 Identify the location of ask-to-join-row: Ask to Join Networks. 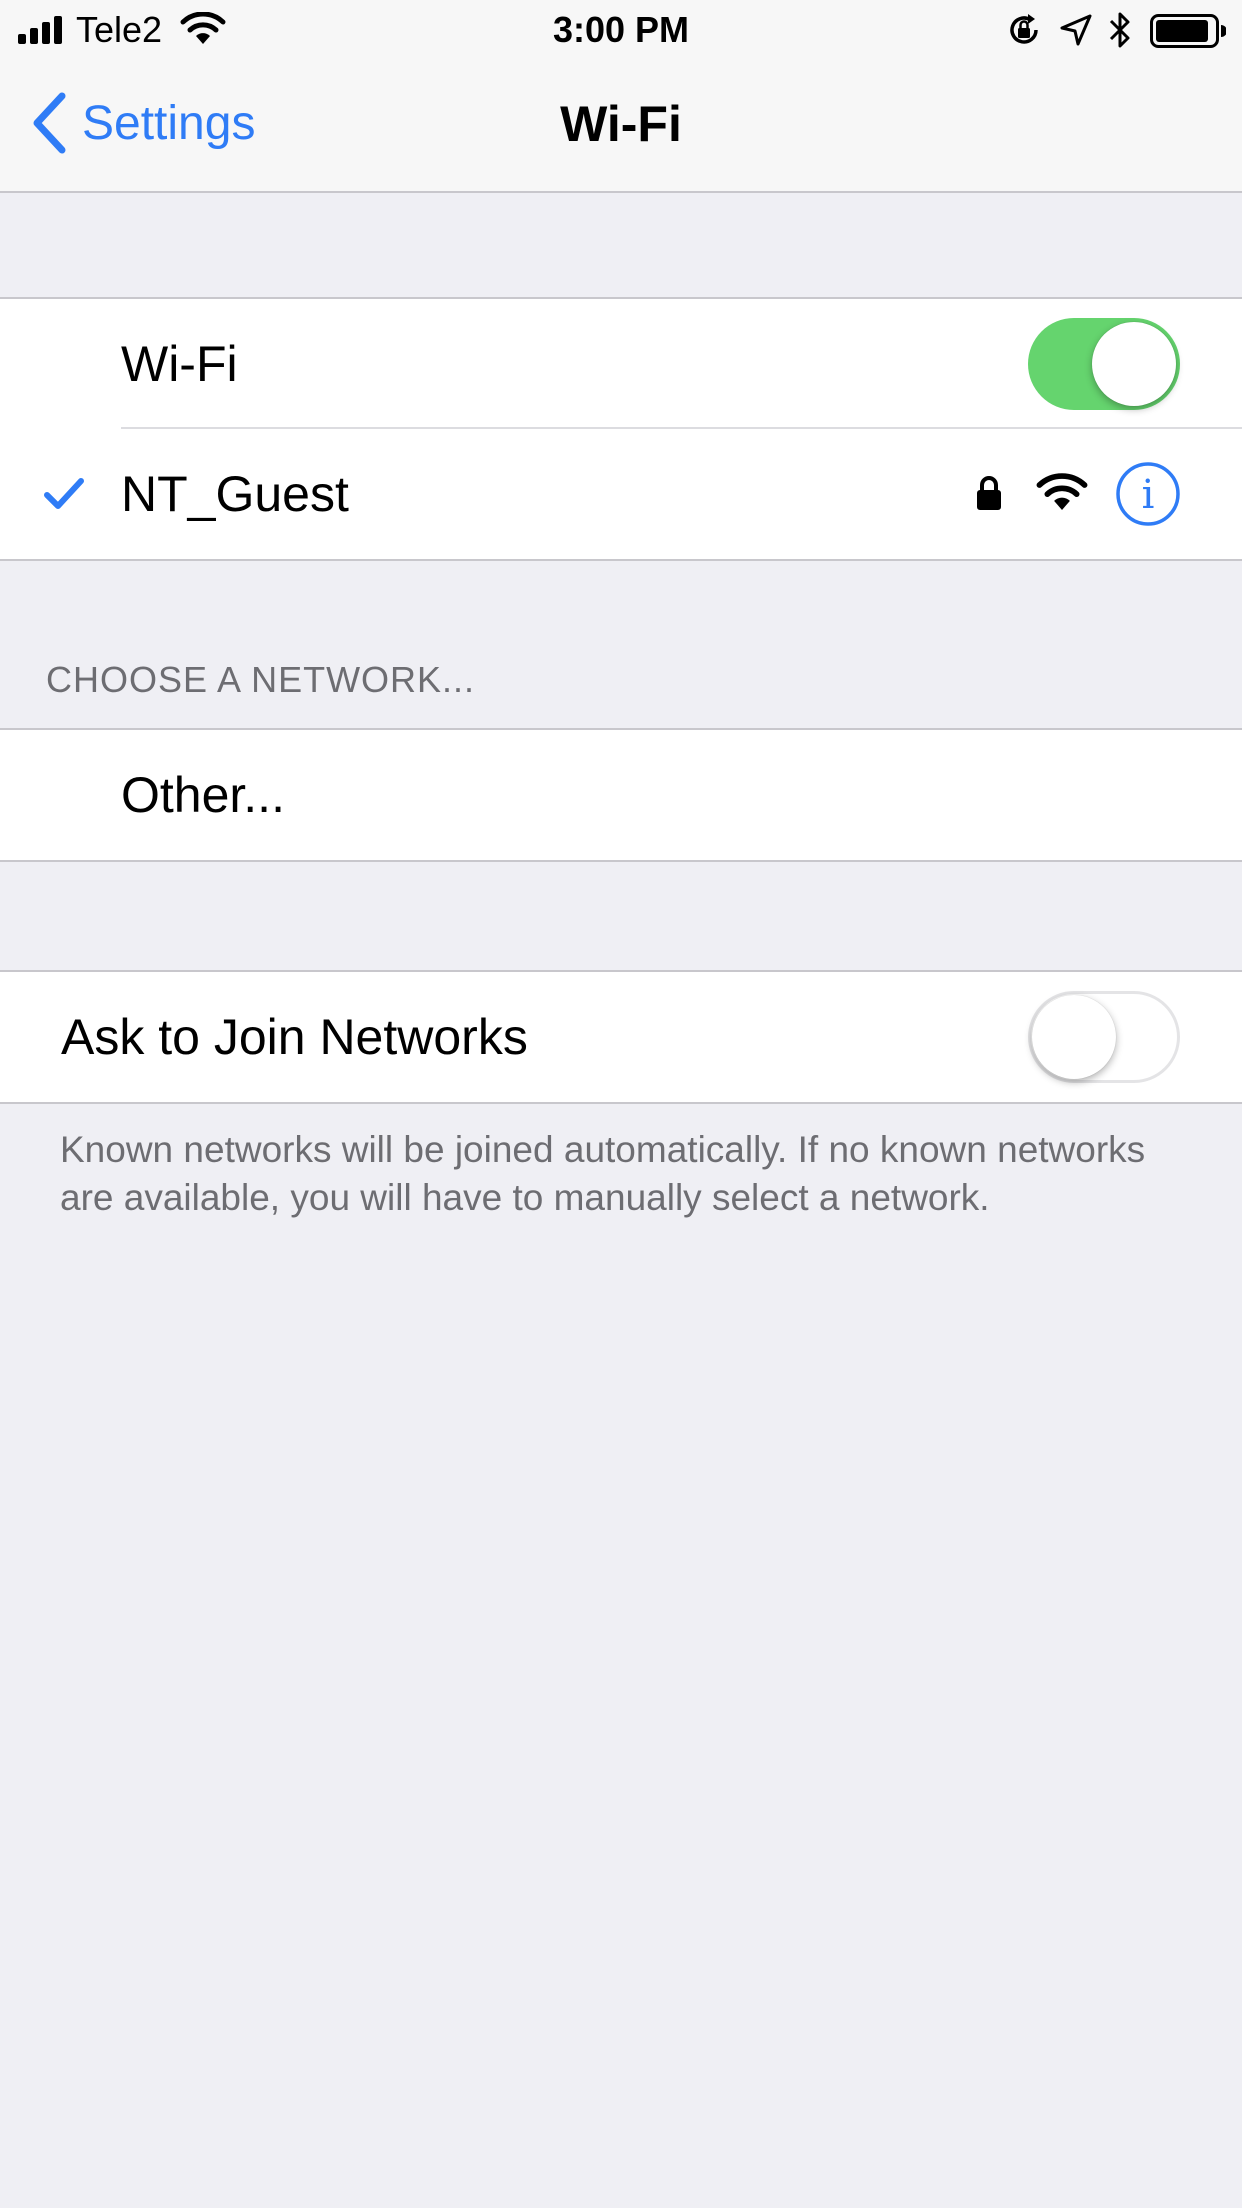
(621, 1037).